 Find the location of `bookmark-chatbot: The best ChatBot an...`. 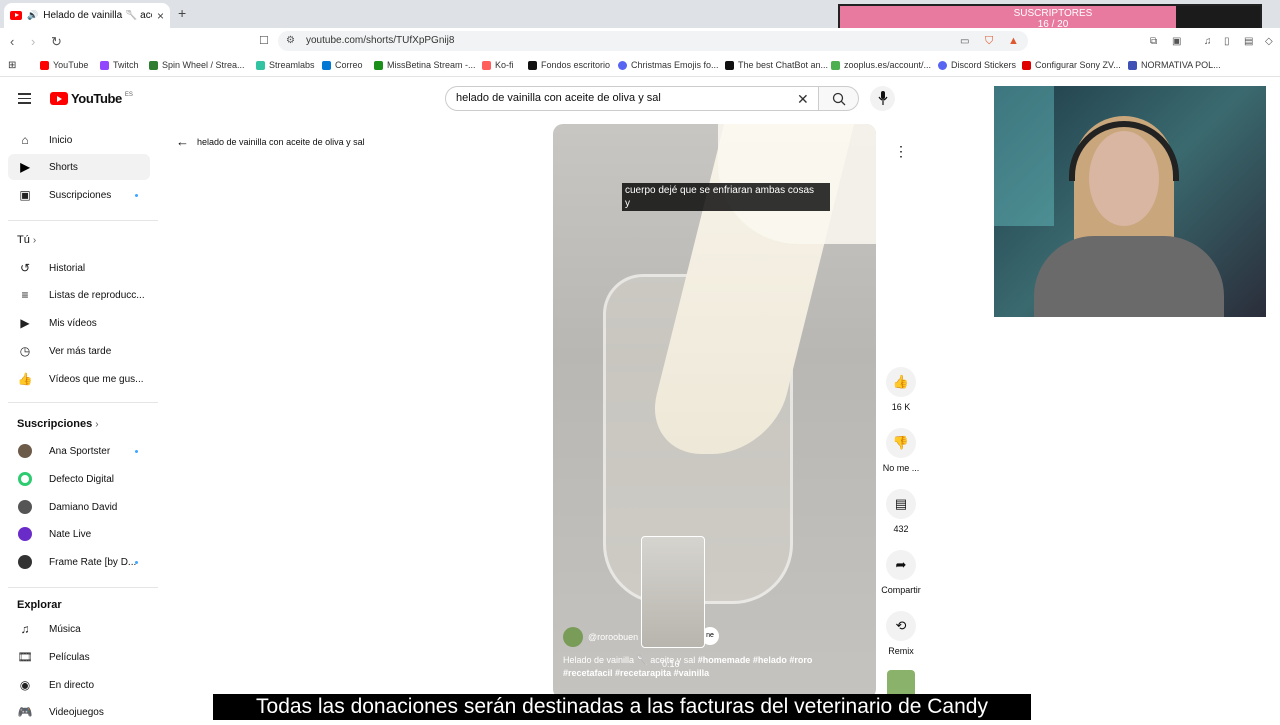

bookmark-chatbot: The best ChatBot an... is located at coordinates (776, 65).